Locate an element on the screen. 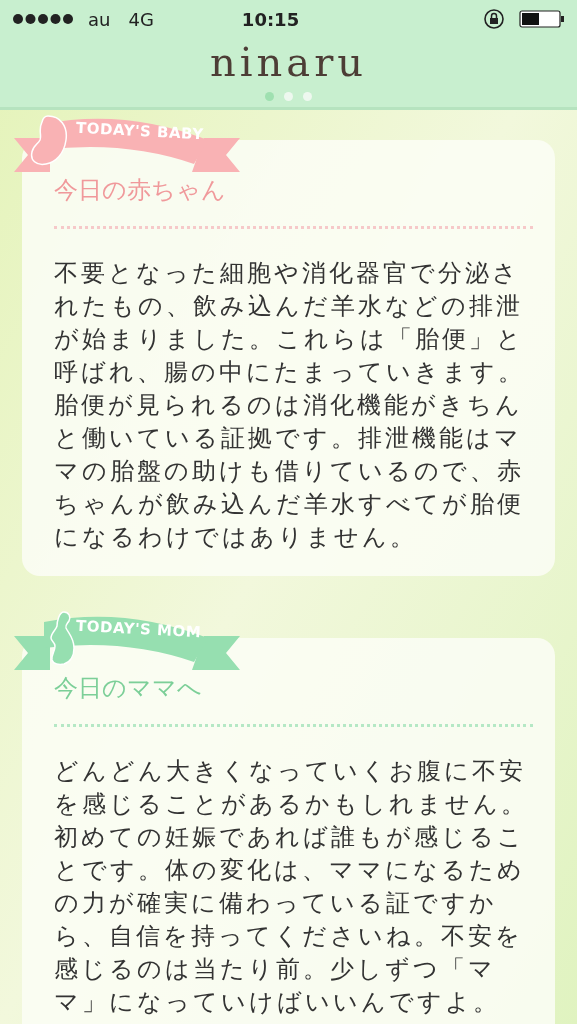  clock-time: 10:15 is located at coordinates (270, 19).